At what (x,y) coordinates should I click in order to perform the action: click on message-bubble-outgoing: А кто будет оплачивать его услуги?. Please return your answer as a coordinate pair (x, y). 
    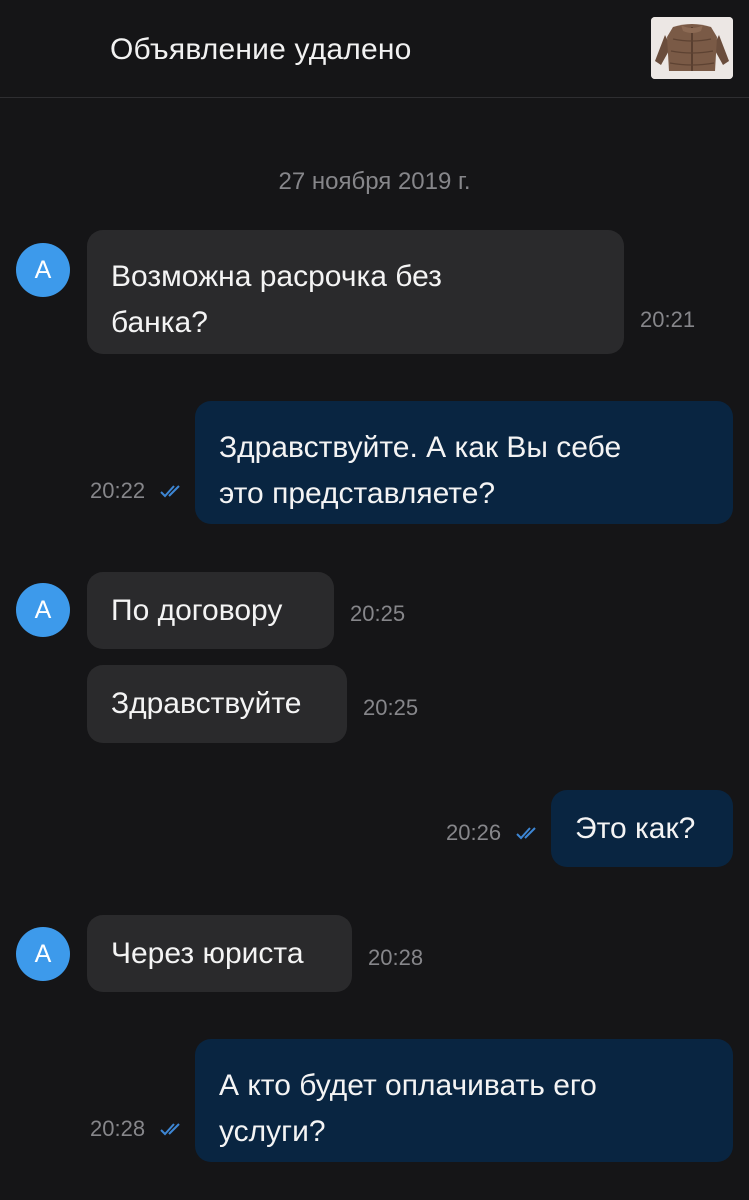
    Looking at the image, I should click on (464, 1100).